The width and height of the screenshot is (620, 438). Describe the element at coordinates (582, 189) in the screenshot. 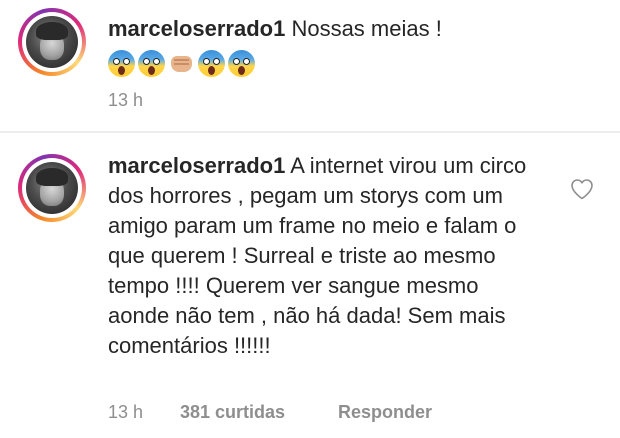

I see `heart-outline-icon` at that location.